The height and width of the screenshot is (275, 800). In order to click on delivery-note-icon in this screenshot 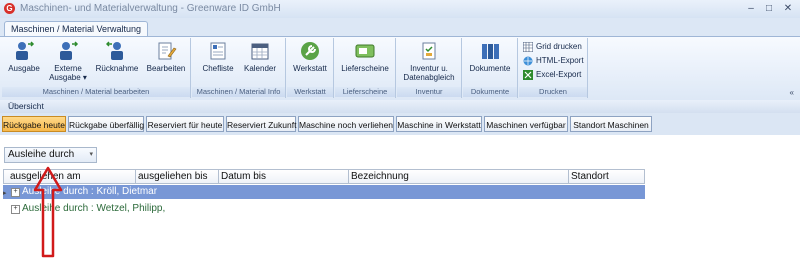, I will do `click(365, 51)`.